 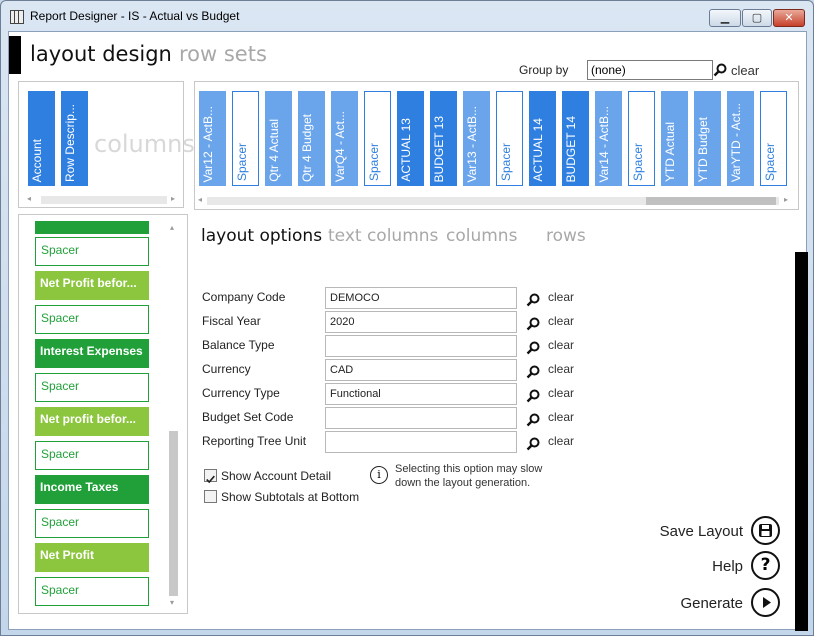 I want to click on field-label: Fiscal Year, so click(x=231, y=321).